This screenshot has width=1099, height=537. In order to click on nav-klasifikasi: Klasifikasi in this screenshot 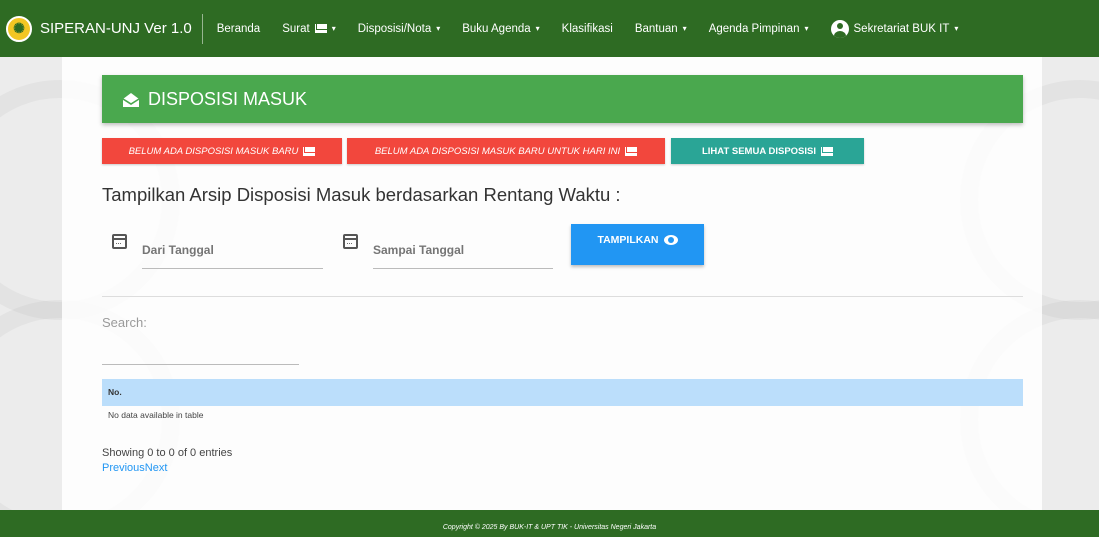, I will do `click(587, 29)`.